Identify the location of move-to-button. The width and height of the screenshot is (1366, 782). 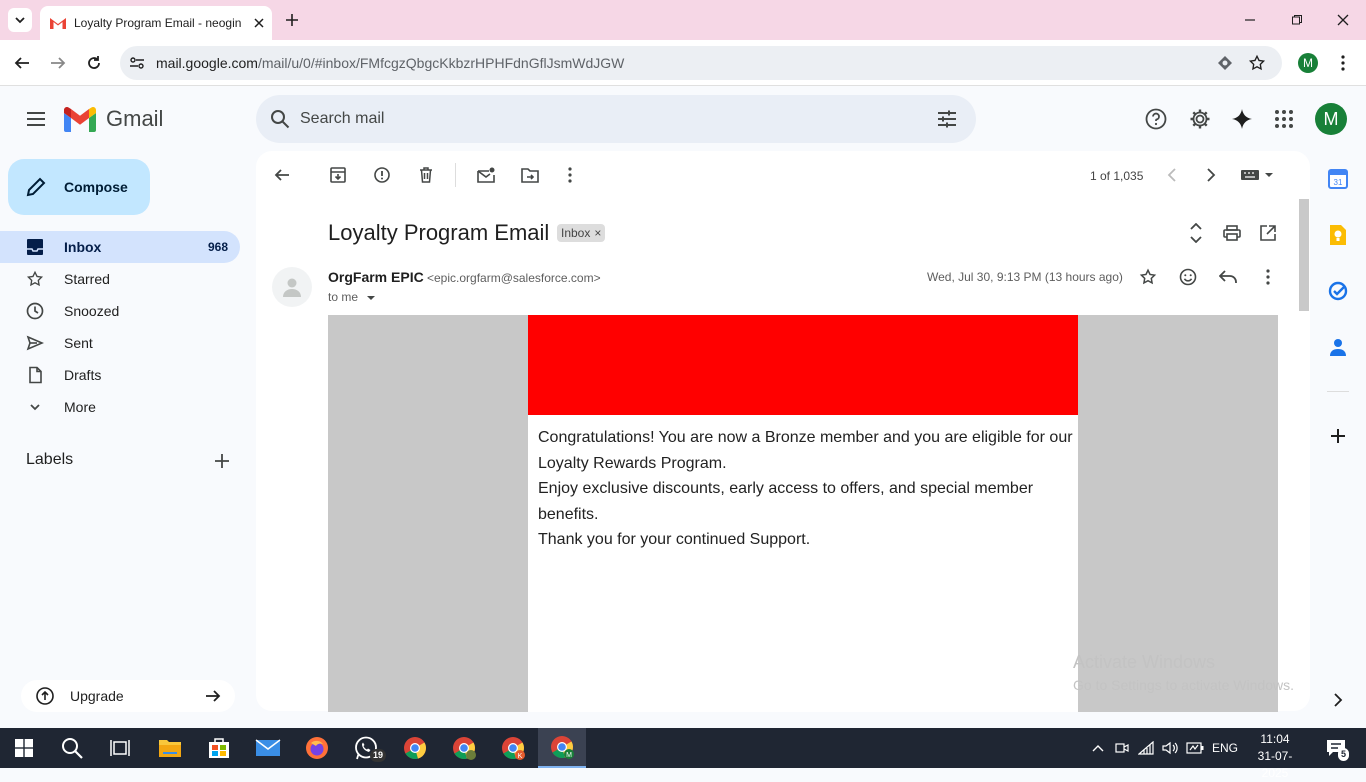
(530, 175).